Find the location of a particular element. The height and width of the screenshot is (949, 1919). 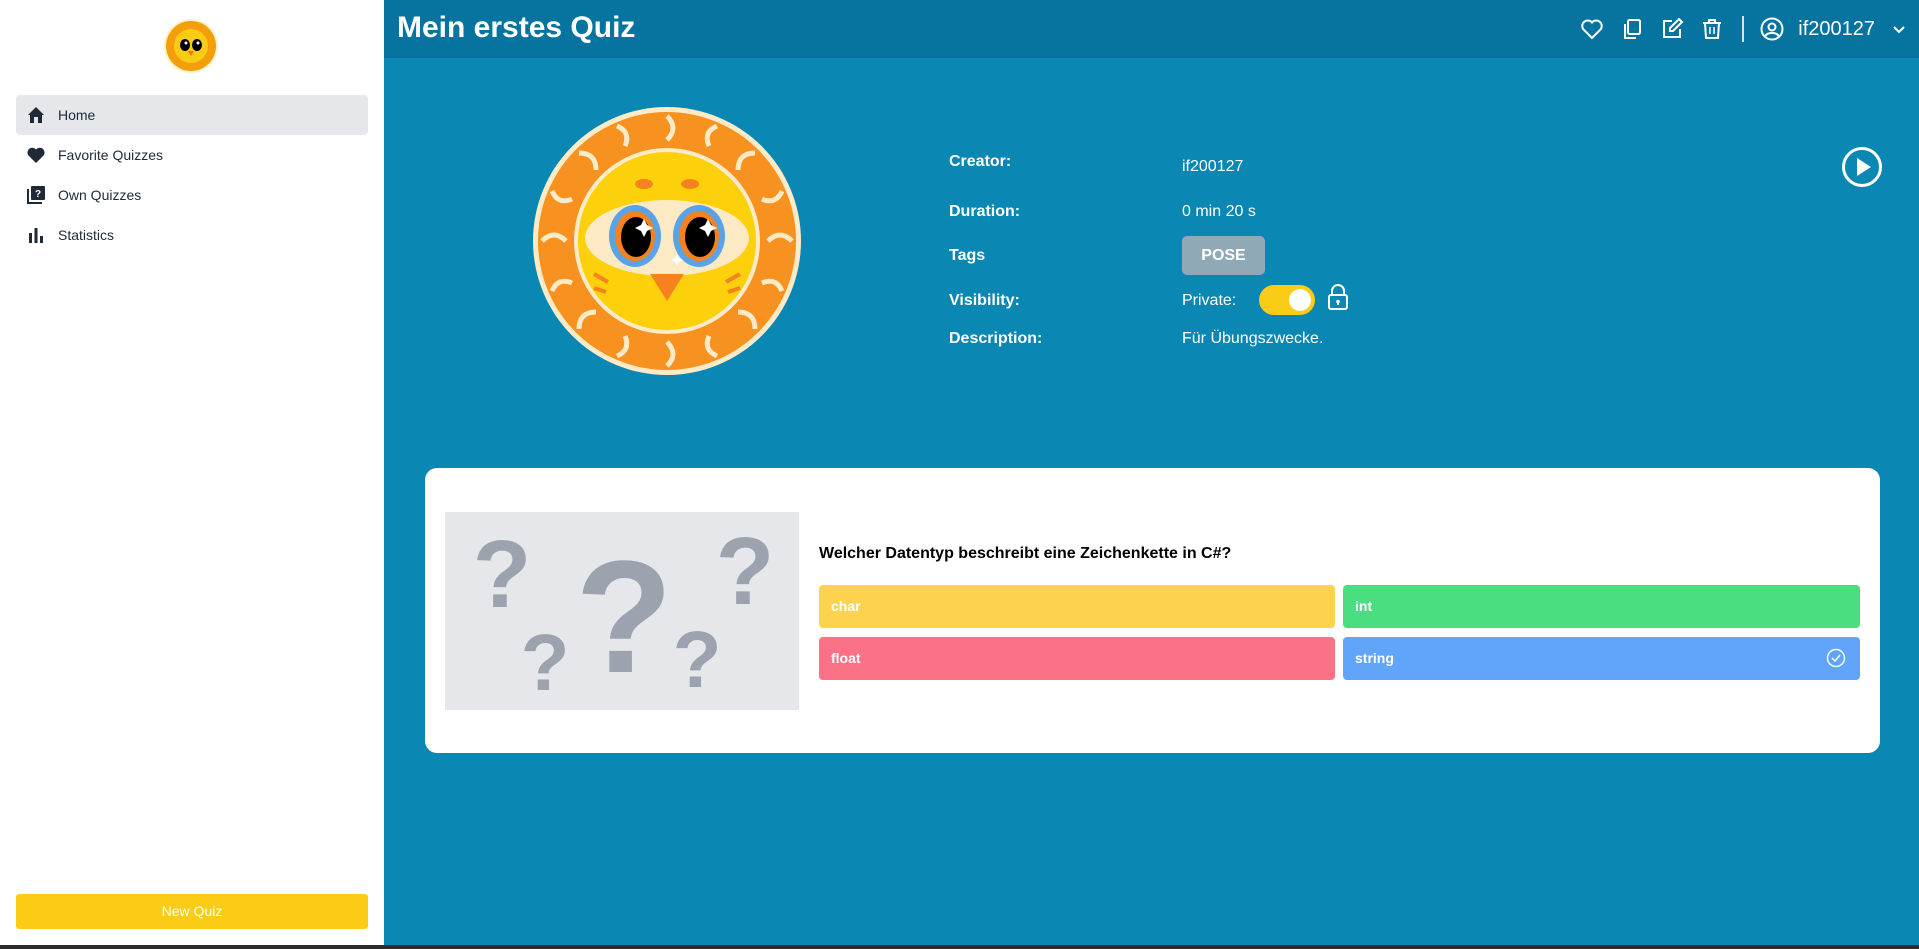

home-icon is located at coordinates (36, 115).